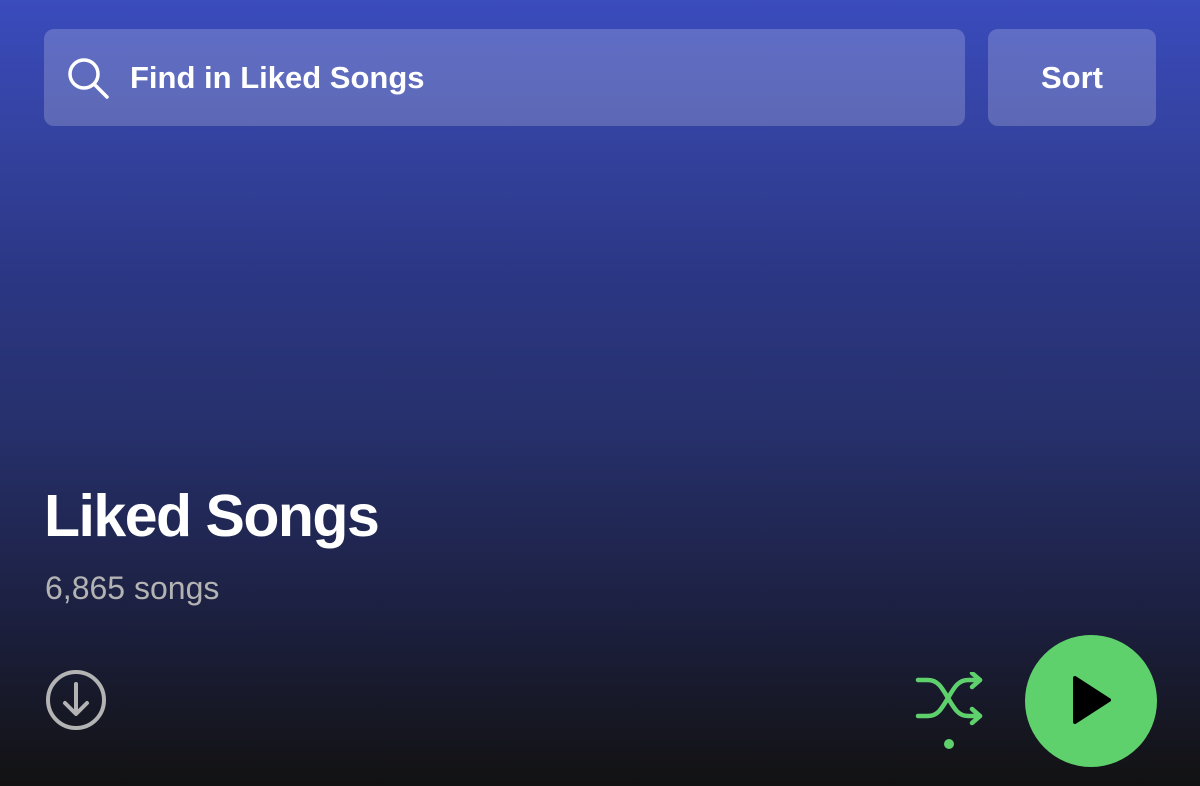 This screenshot has width=1200, height=786. What do you see at coordinates (132, 588) in the screenshot?
I see `song-count: 6,865 songs` at bounding box center [132, 588].